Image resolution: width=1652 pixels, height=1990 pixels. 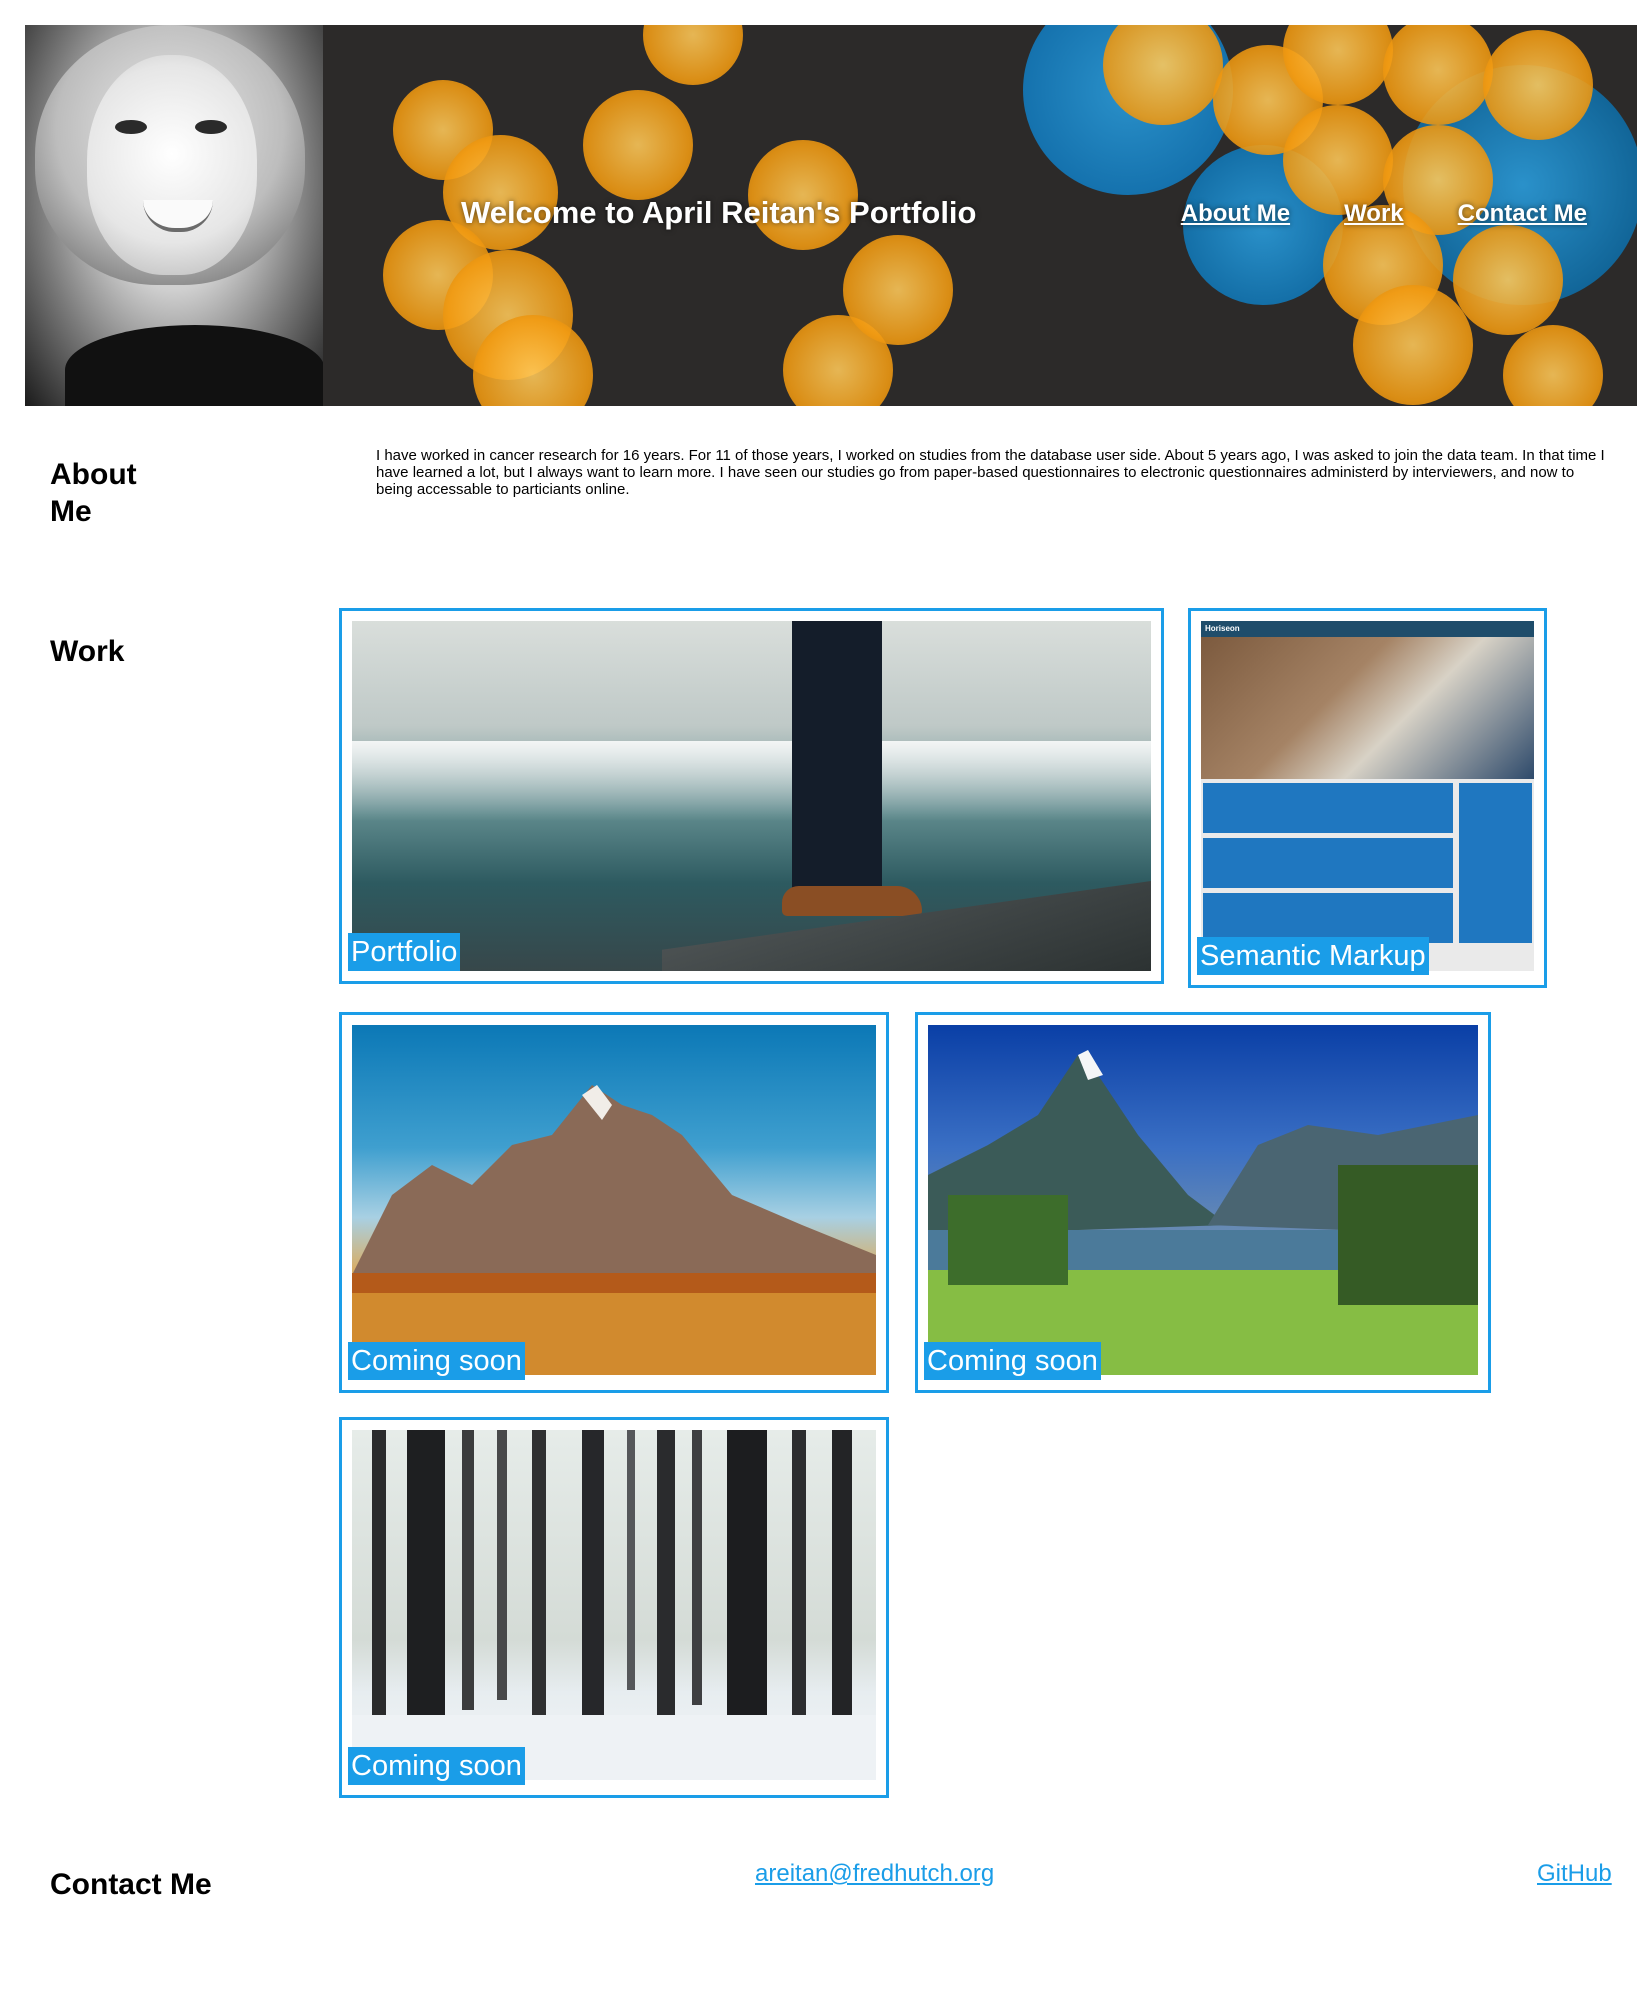 I want to click on grand-teton-mountain-image, so click(x=614, y=1200).